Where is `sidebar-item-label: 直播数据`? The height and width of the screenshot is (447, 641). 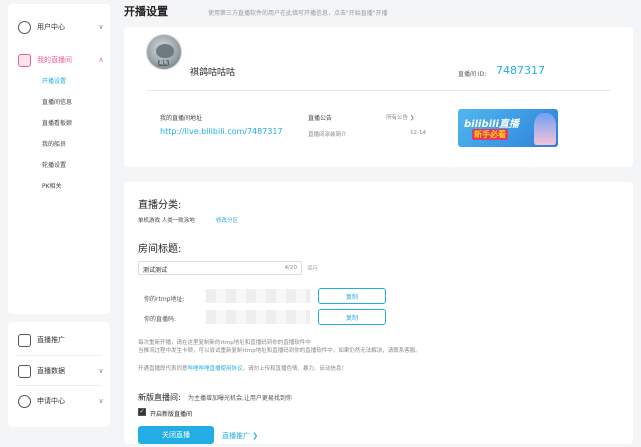 sidebar-item-label: 直播数据 is located at coordinates (51, 371).